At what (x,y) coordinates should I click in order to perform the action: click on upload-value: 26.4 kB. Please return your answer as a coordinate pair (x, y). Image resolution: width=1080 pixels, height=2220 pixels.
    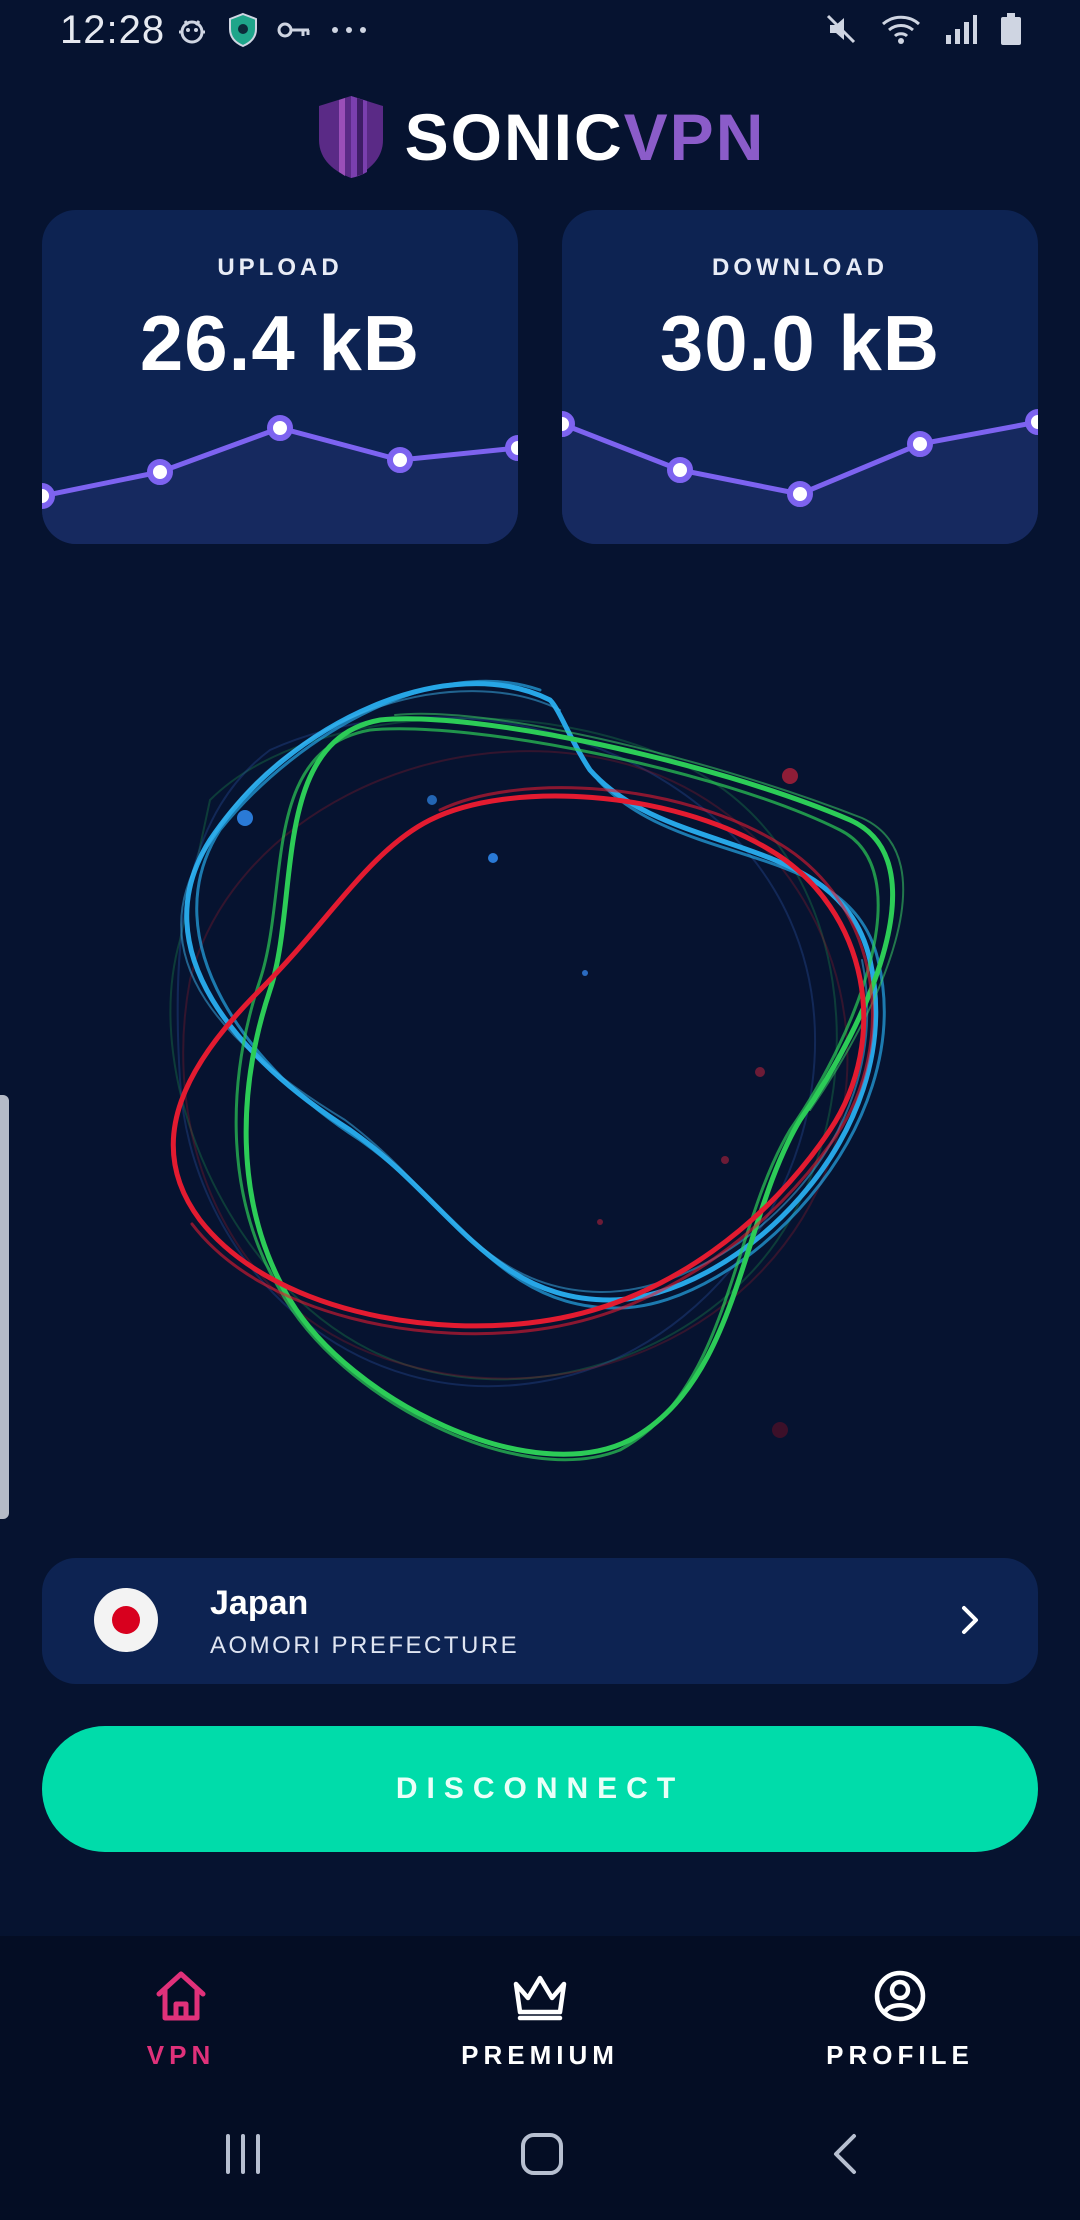
    Looking at the image, I should click on (280, 343).